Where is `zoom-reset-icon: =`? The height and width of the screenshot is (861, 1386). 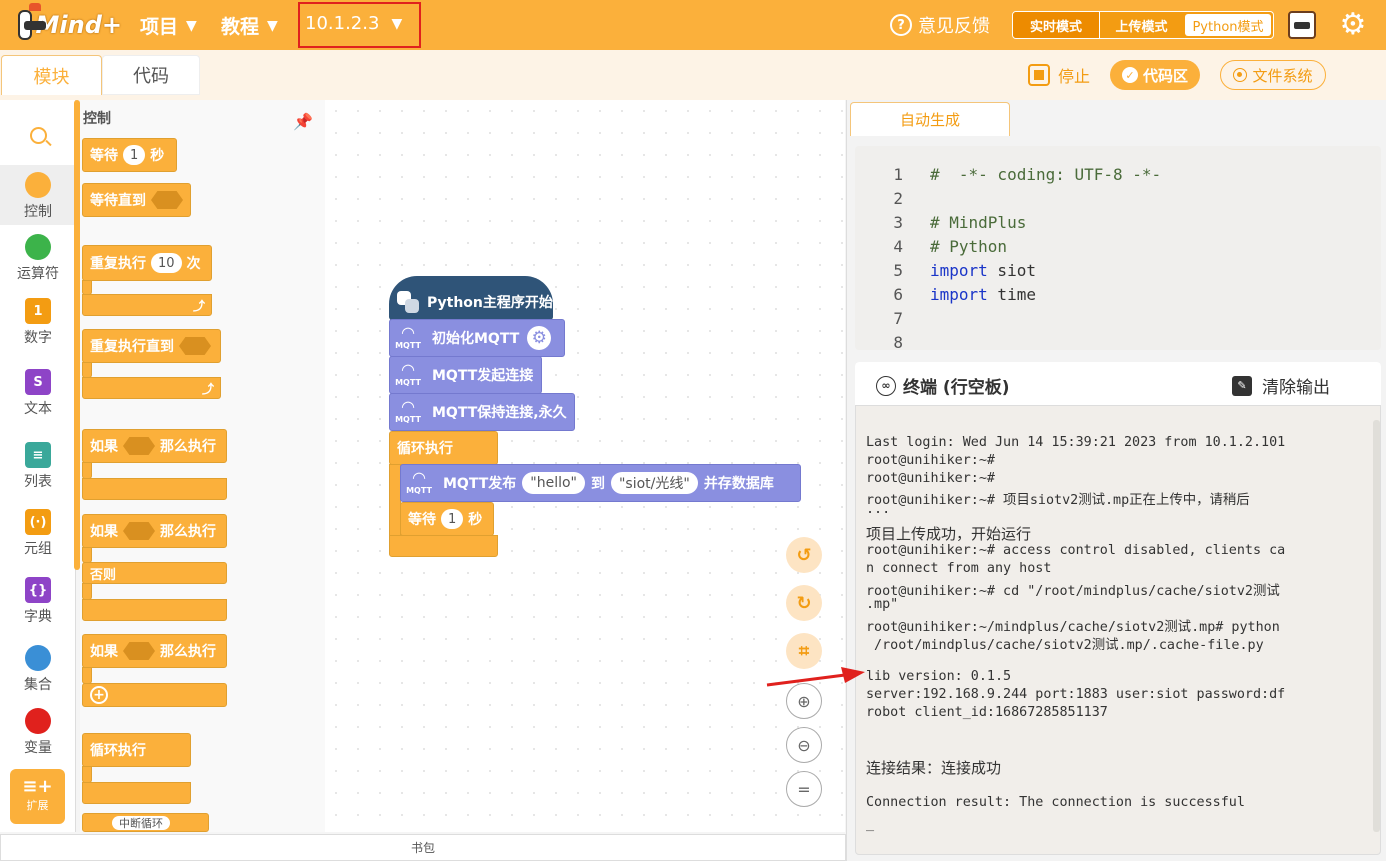
zoom-reset-icon: = is located at coordinates (804, 789).